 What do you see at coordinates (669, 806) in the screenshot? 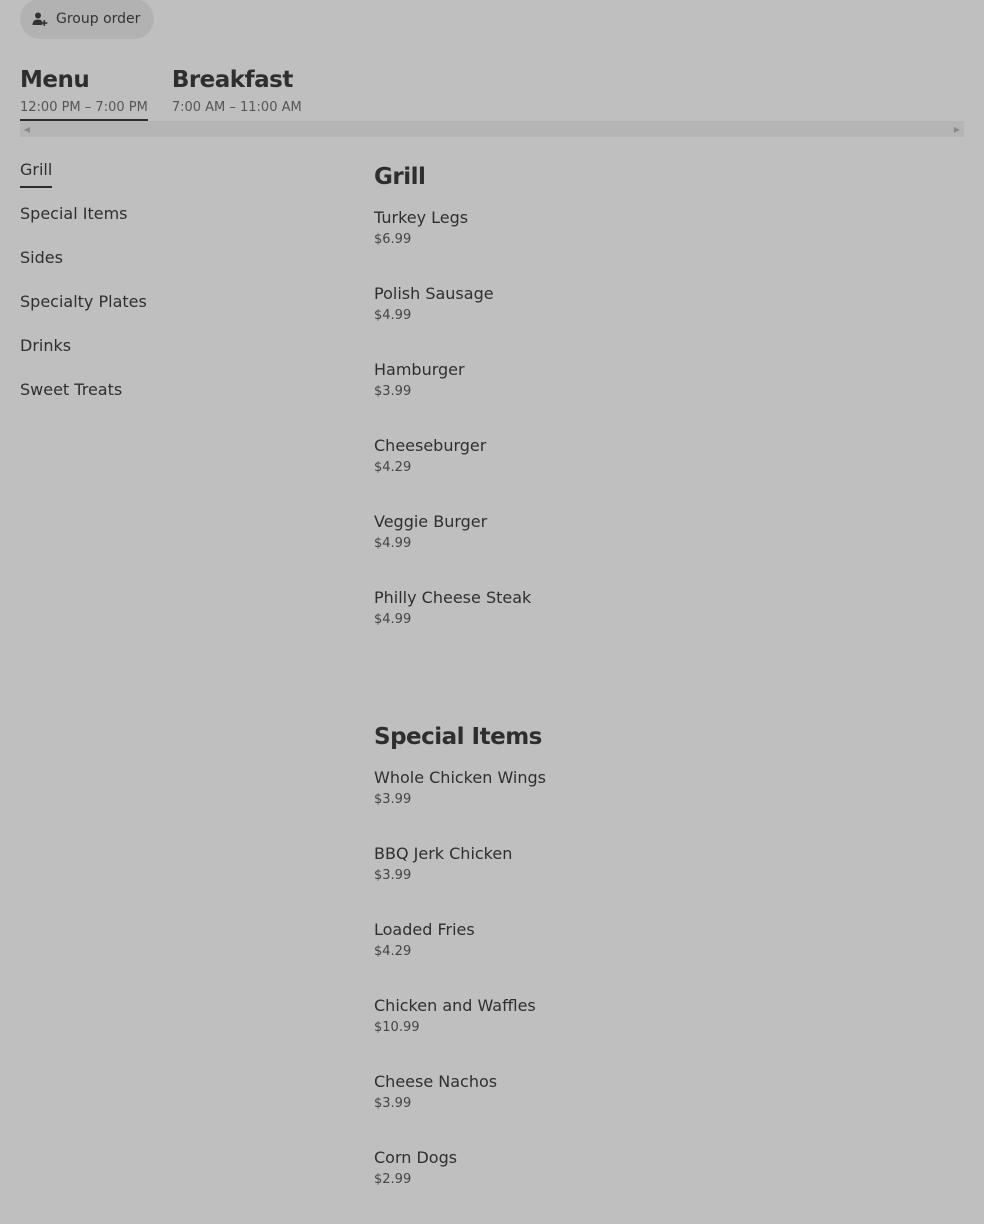
I see `menu-item: Whole Chicken Wings $3.99` at bounding box center [669, 806].